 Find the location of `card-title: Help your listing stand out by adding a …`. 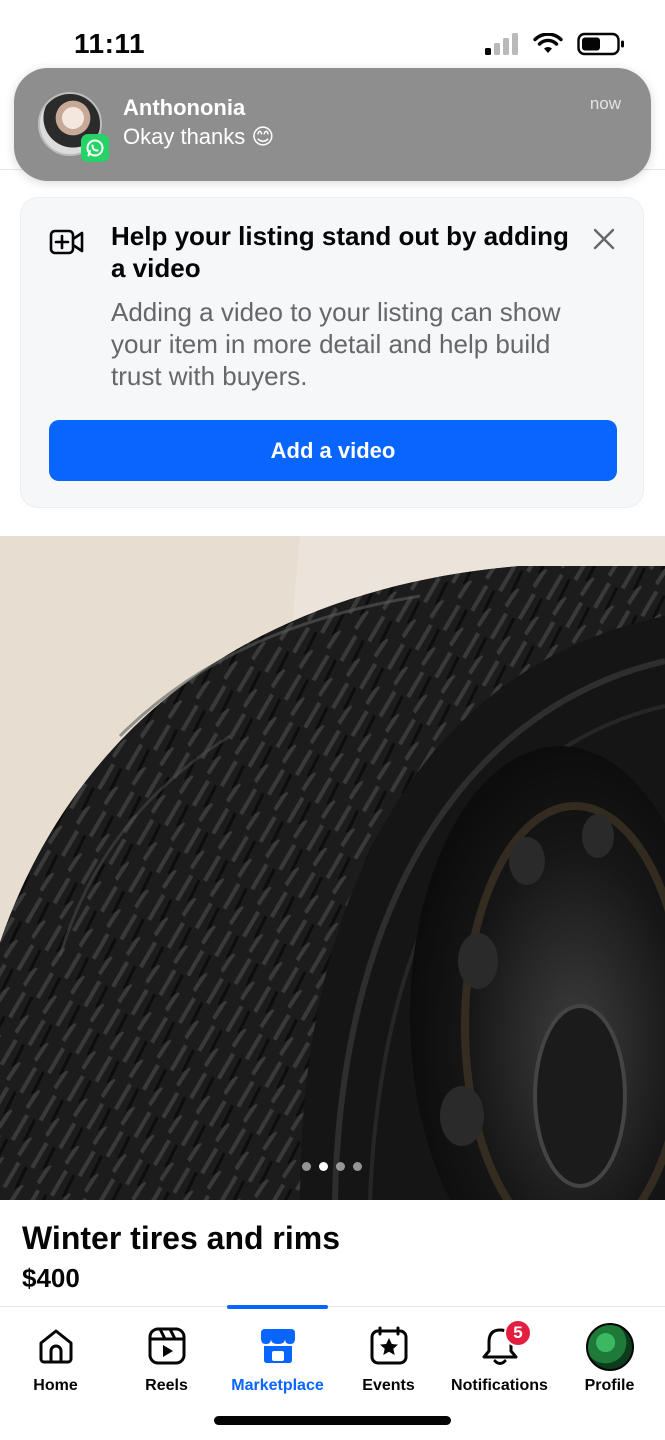

card-title: Help your listing stand out by adding a … is located at coordinates (340, 252).